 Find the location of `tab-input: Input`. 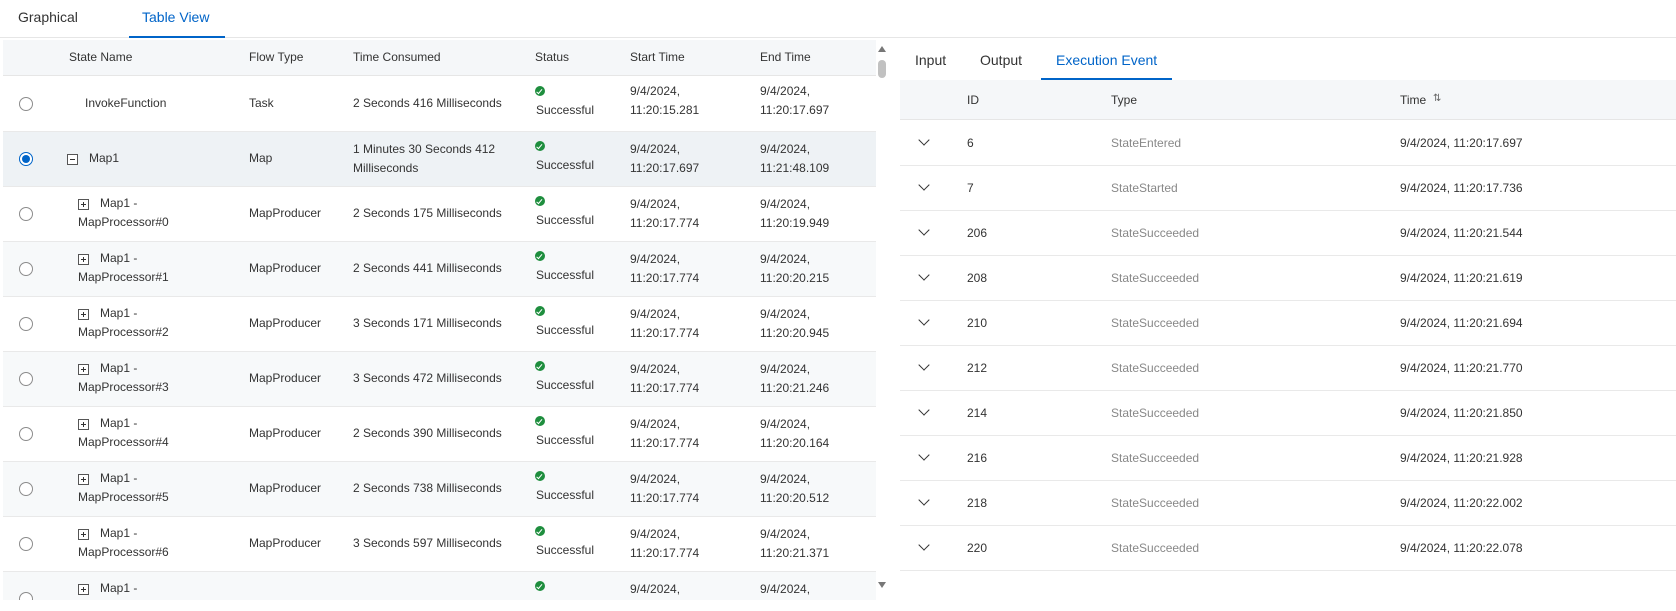

tab-input: Input is located at coordinates (930, 60).